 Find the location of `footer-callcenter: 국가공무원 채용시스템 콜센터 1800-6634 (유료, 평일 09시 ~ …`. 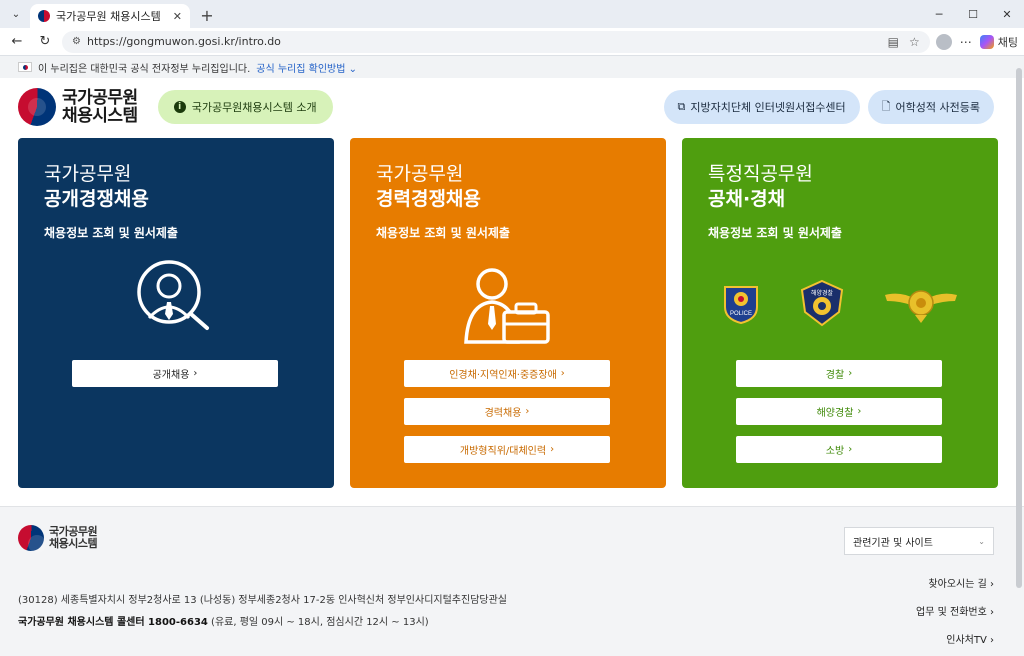

footer-callcenter: 국가공무원 채용시스템 콜센터 1800-6634 (유료, 평일 09시 ~ … is located at coordinates (223, 622).